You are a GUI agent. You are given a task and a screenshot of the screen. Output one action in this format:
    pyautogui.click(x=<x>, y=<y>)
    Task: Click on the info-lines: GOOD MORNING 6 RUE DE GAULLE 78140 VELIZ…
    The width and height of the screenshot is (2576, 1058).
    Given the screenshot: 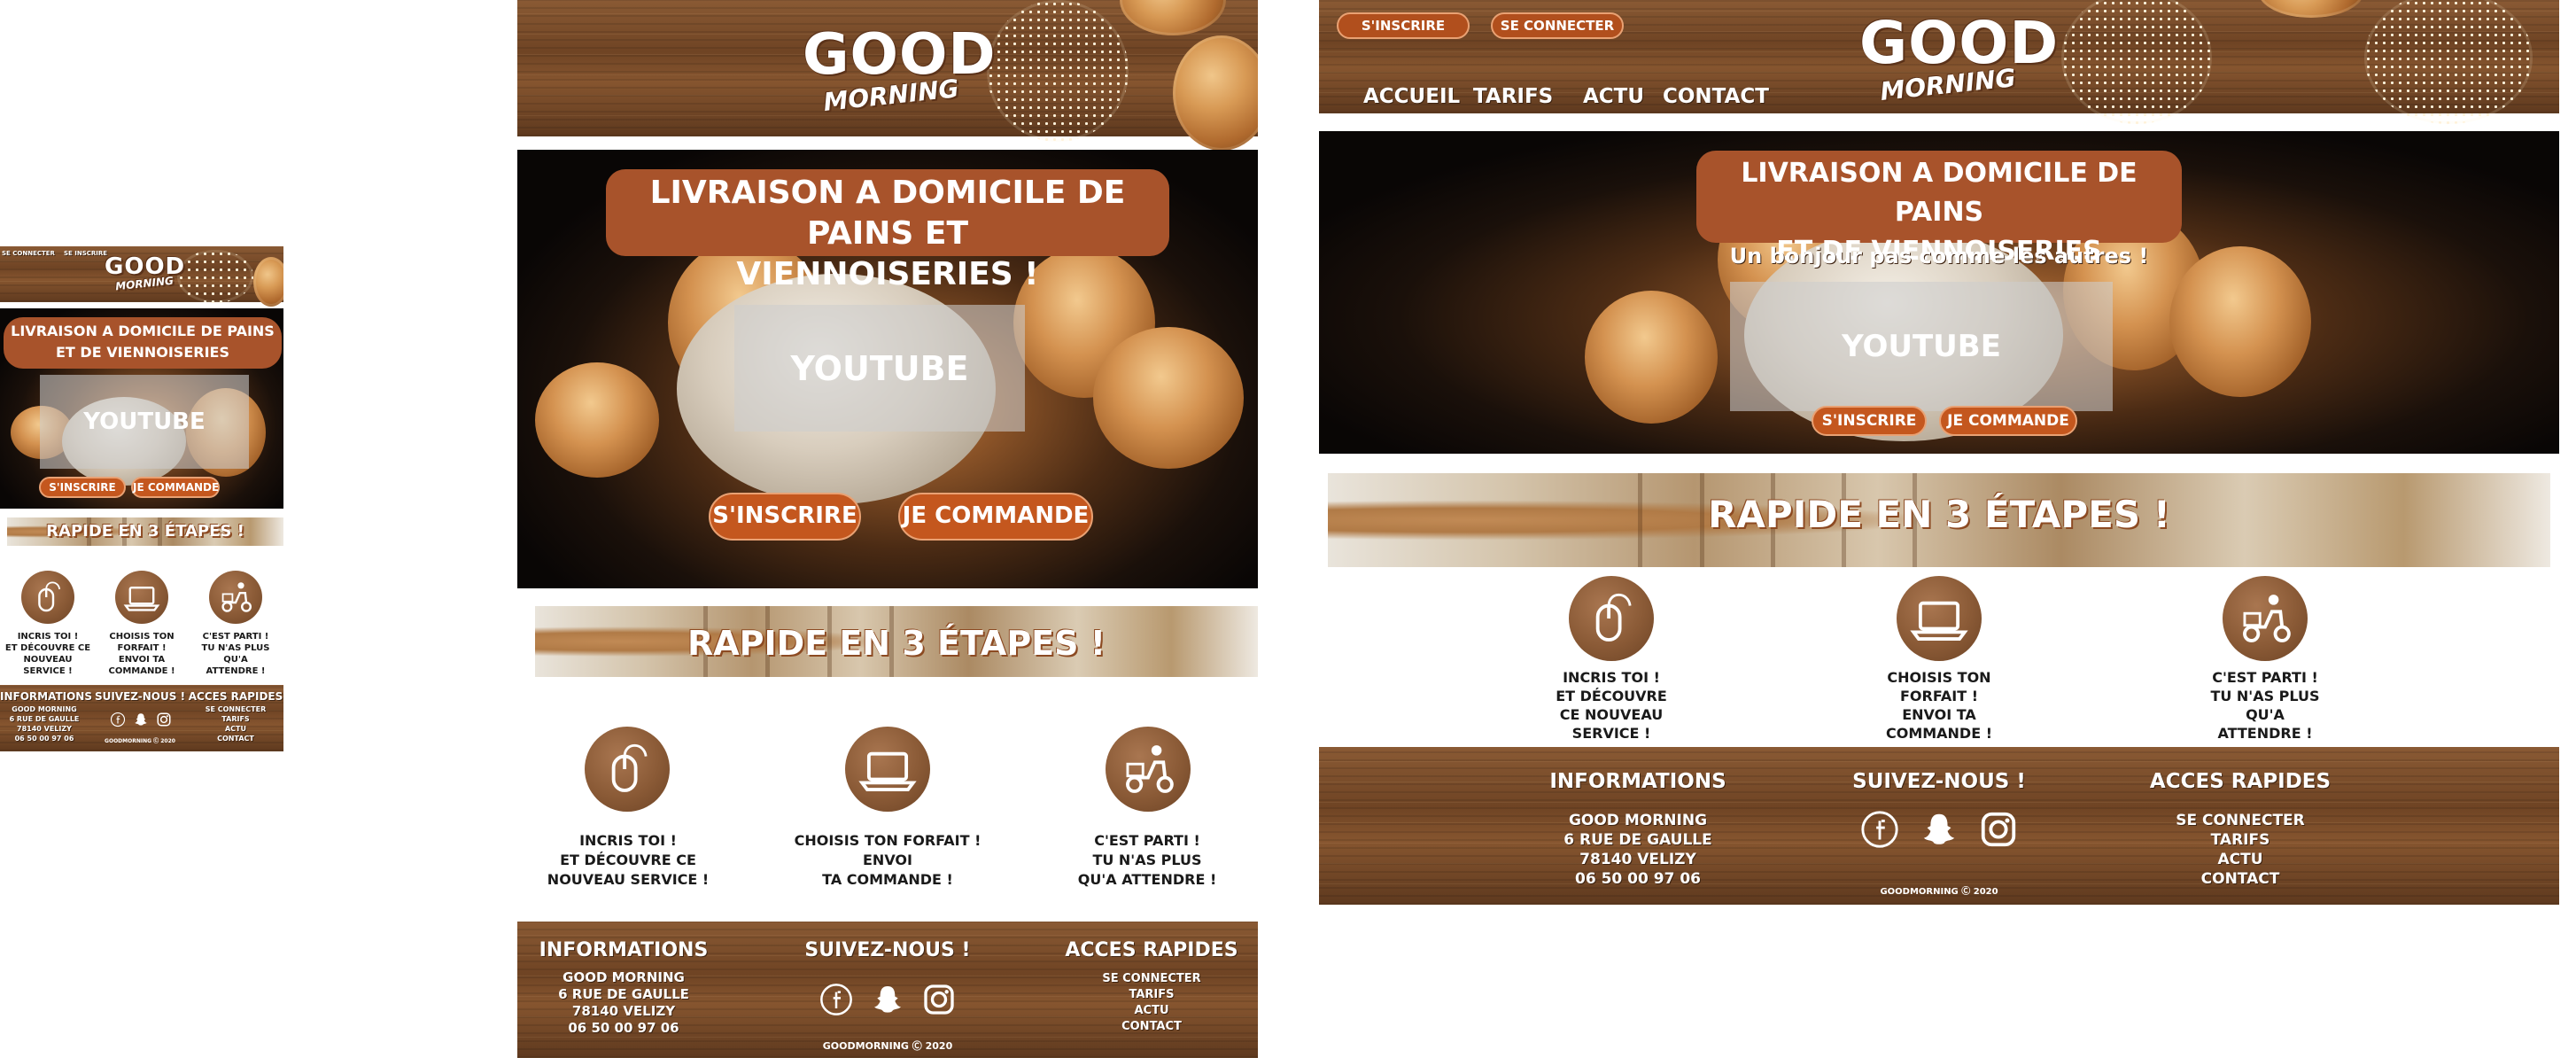 What is the action you would take?
    pyautogui.click(x=1637, y=850)
    